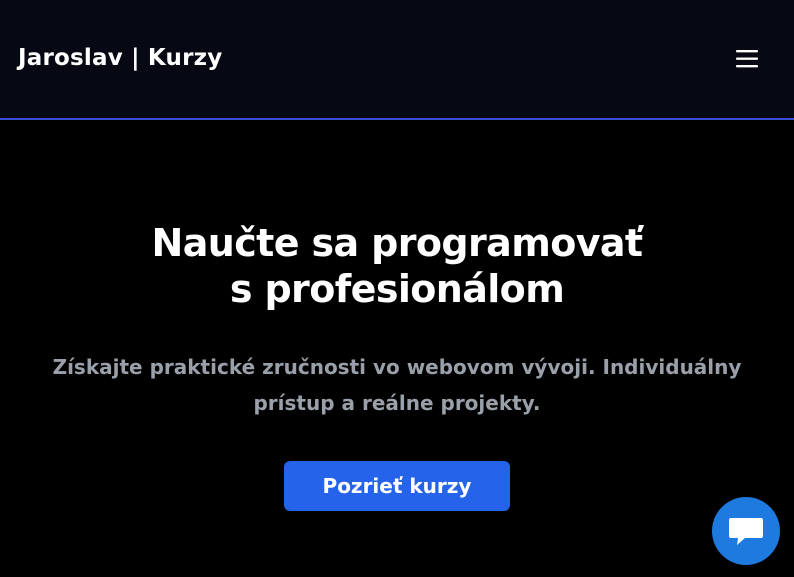  Describe the element at coordinates (397, 403) in the screenshot. I see `hero-subtitle-line-2: prístup a reálne projekty.` at that location.